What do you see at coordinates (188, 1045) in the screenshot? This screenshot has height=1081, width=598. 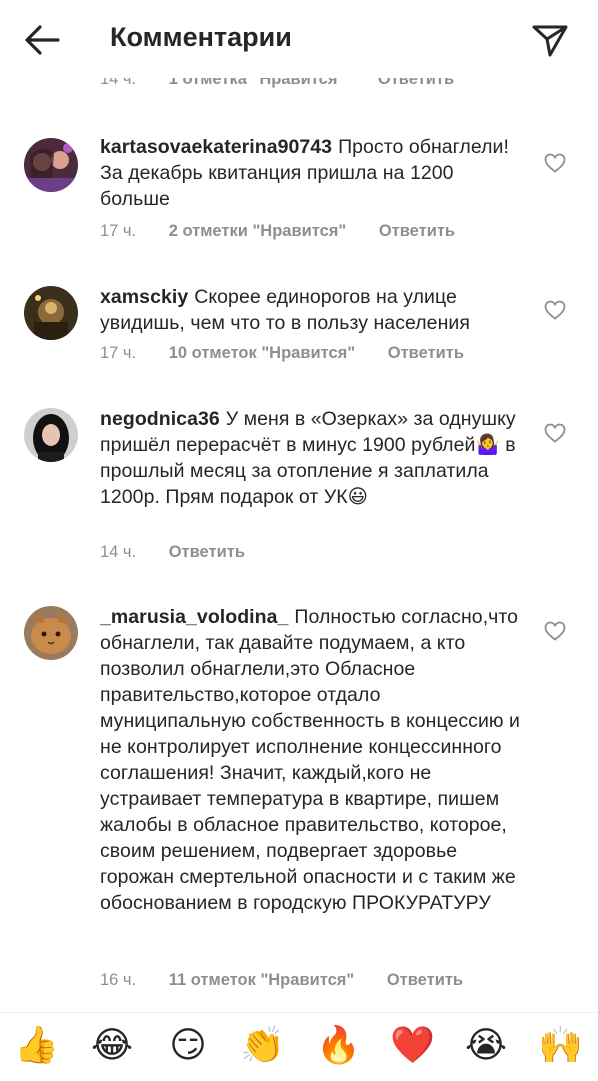 I see `smirk-emoji-button: 😏` at bounding box center [188, 1045].